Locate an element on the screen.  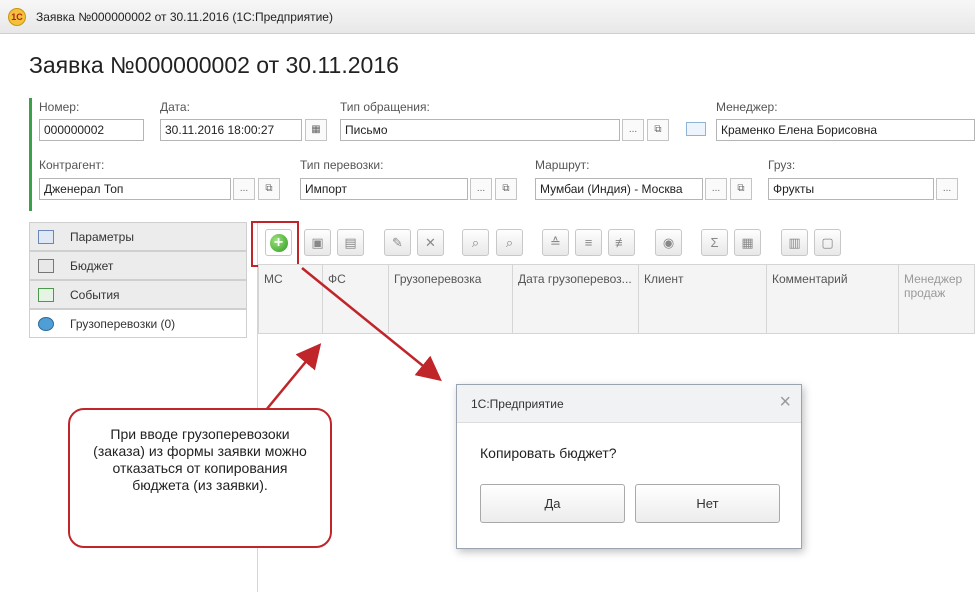
yes-button: Да is located at coordinates (552, 503).